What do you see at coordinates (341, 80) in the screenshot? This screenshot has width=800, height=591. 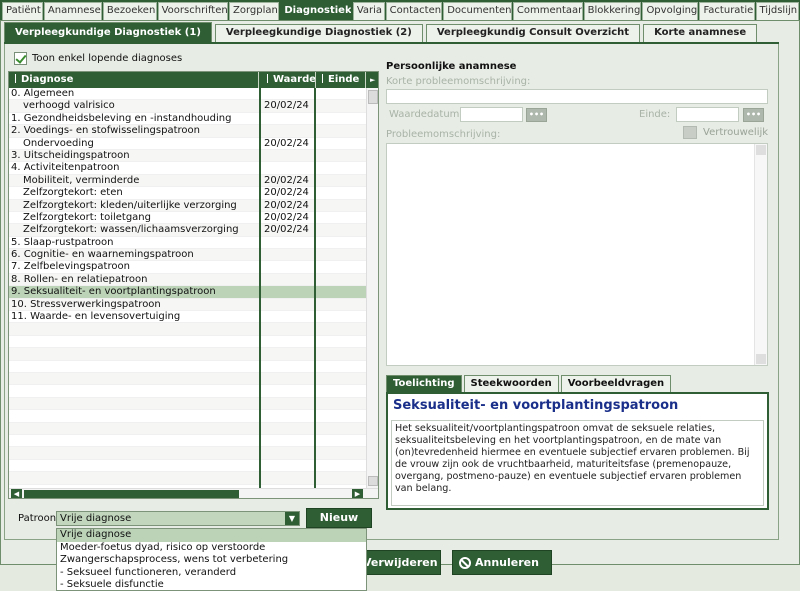 I see `col-header-einde: Einde` at bounding box center [341, 80].